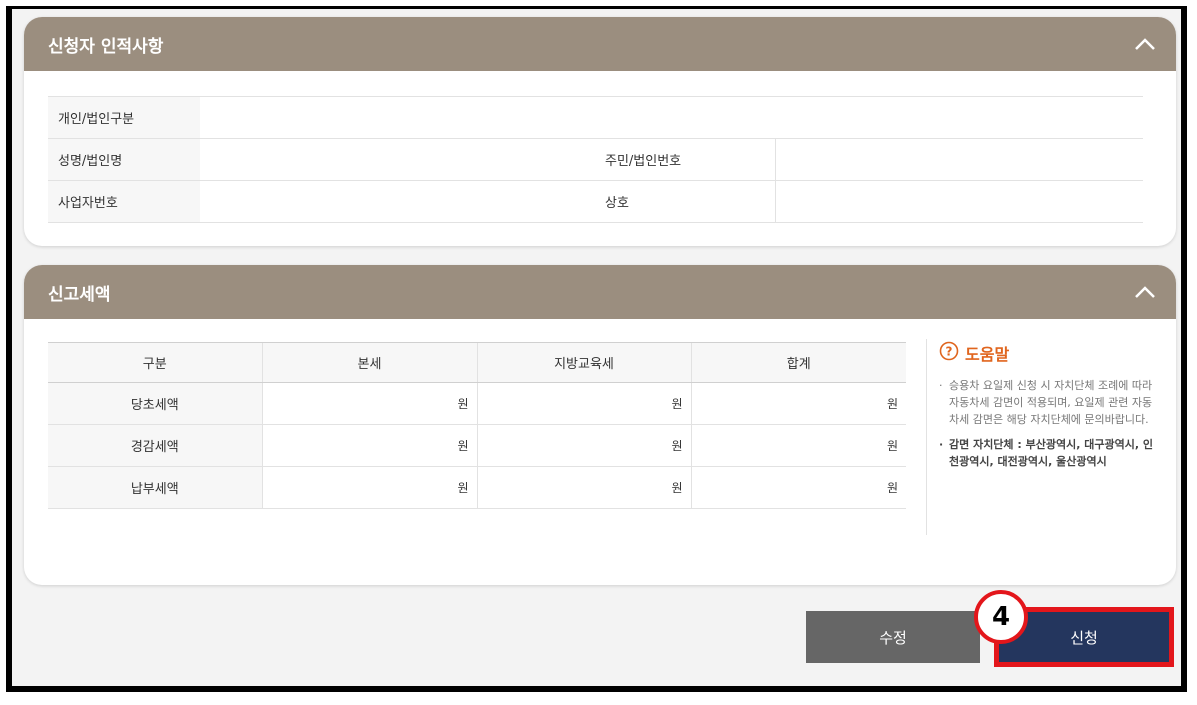 The height and width of the screenshot is (705, 1197). Describe the element at coordinates (1047, 353) in the screenshot. I see `help-title: ? 도움말` at that location.